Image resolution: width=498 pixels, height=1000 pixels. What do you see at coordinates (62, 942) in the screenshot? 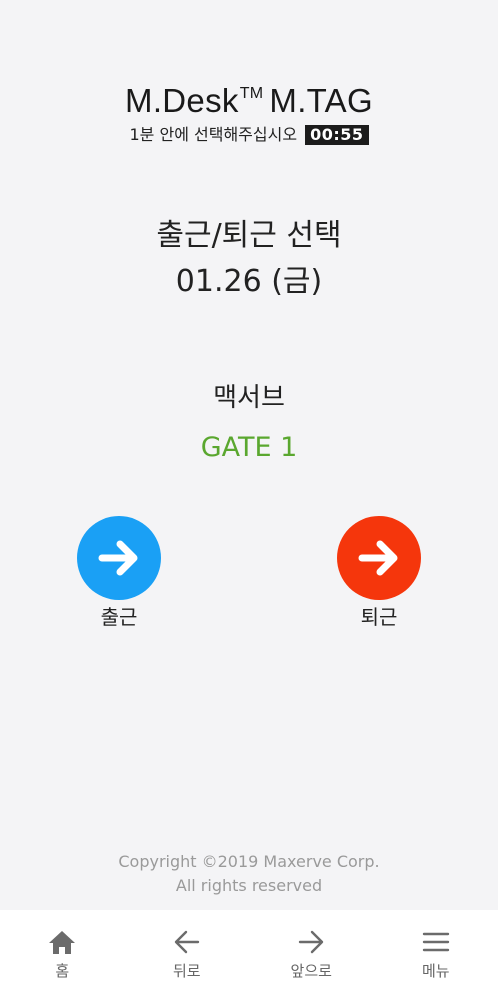
I see `home-icon` at bounding box center [62, 942].